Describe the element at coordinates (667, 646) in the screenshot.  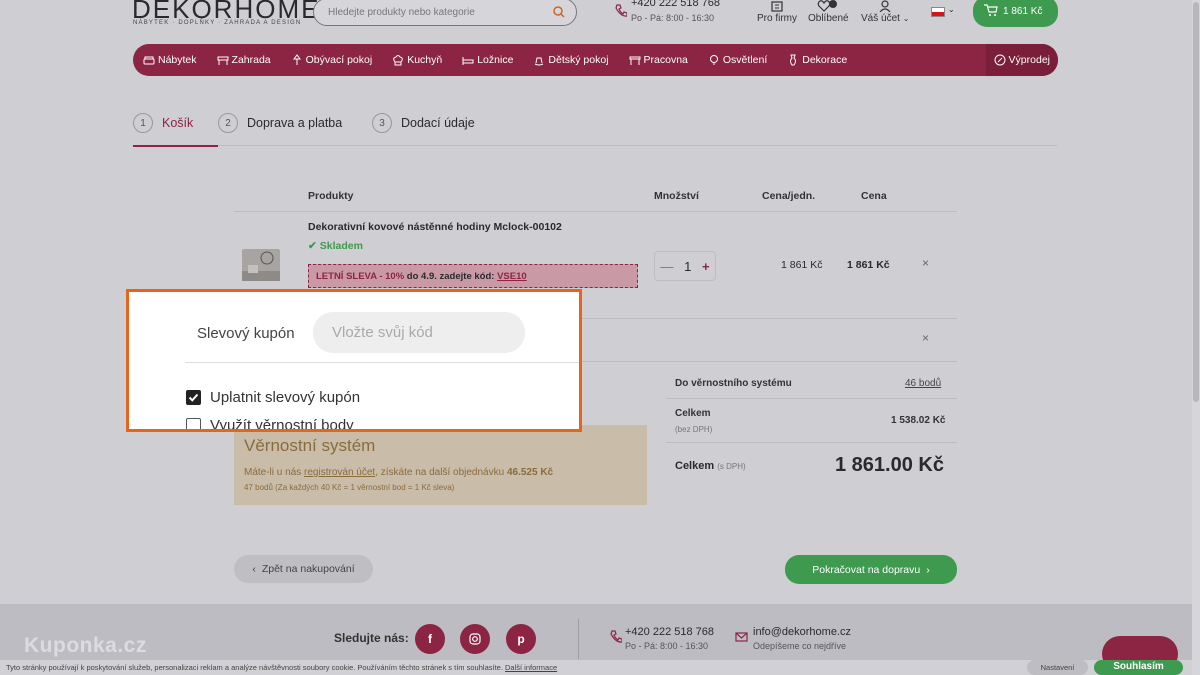
I see `footer-hours: Po - Pá: 8:00 - 16:30` at that location.